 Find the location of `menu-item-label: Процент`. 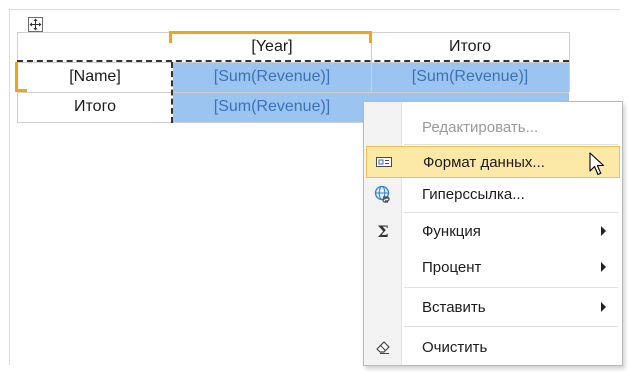

menu-item-label: Процент is located at coordinates (452, 267).